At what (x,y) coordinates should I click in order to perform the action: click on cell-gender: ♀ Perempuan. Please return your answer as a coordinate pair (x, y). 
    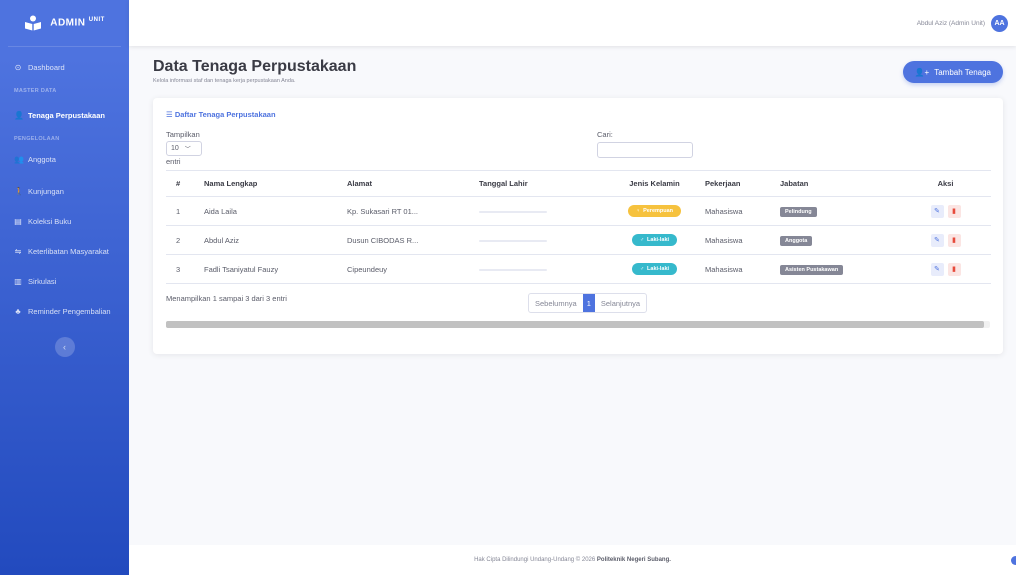
    Looking at the image, I should click on (654, 211).